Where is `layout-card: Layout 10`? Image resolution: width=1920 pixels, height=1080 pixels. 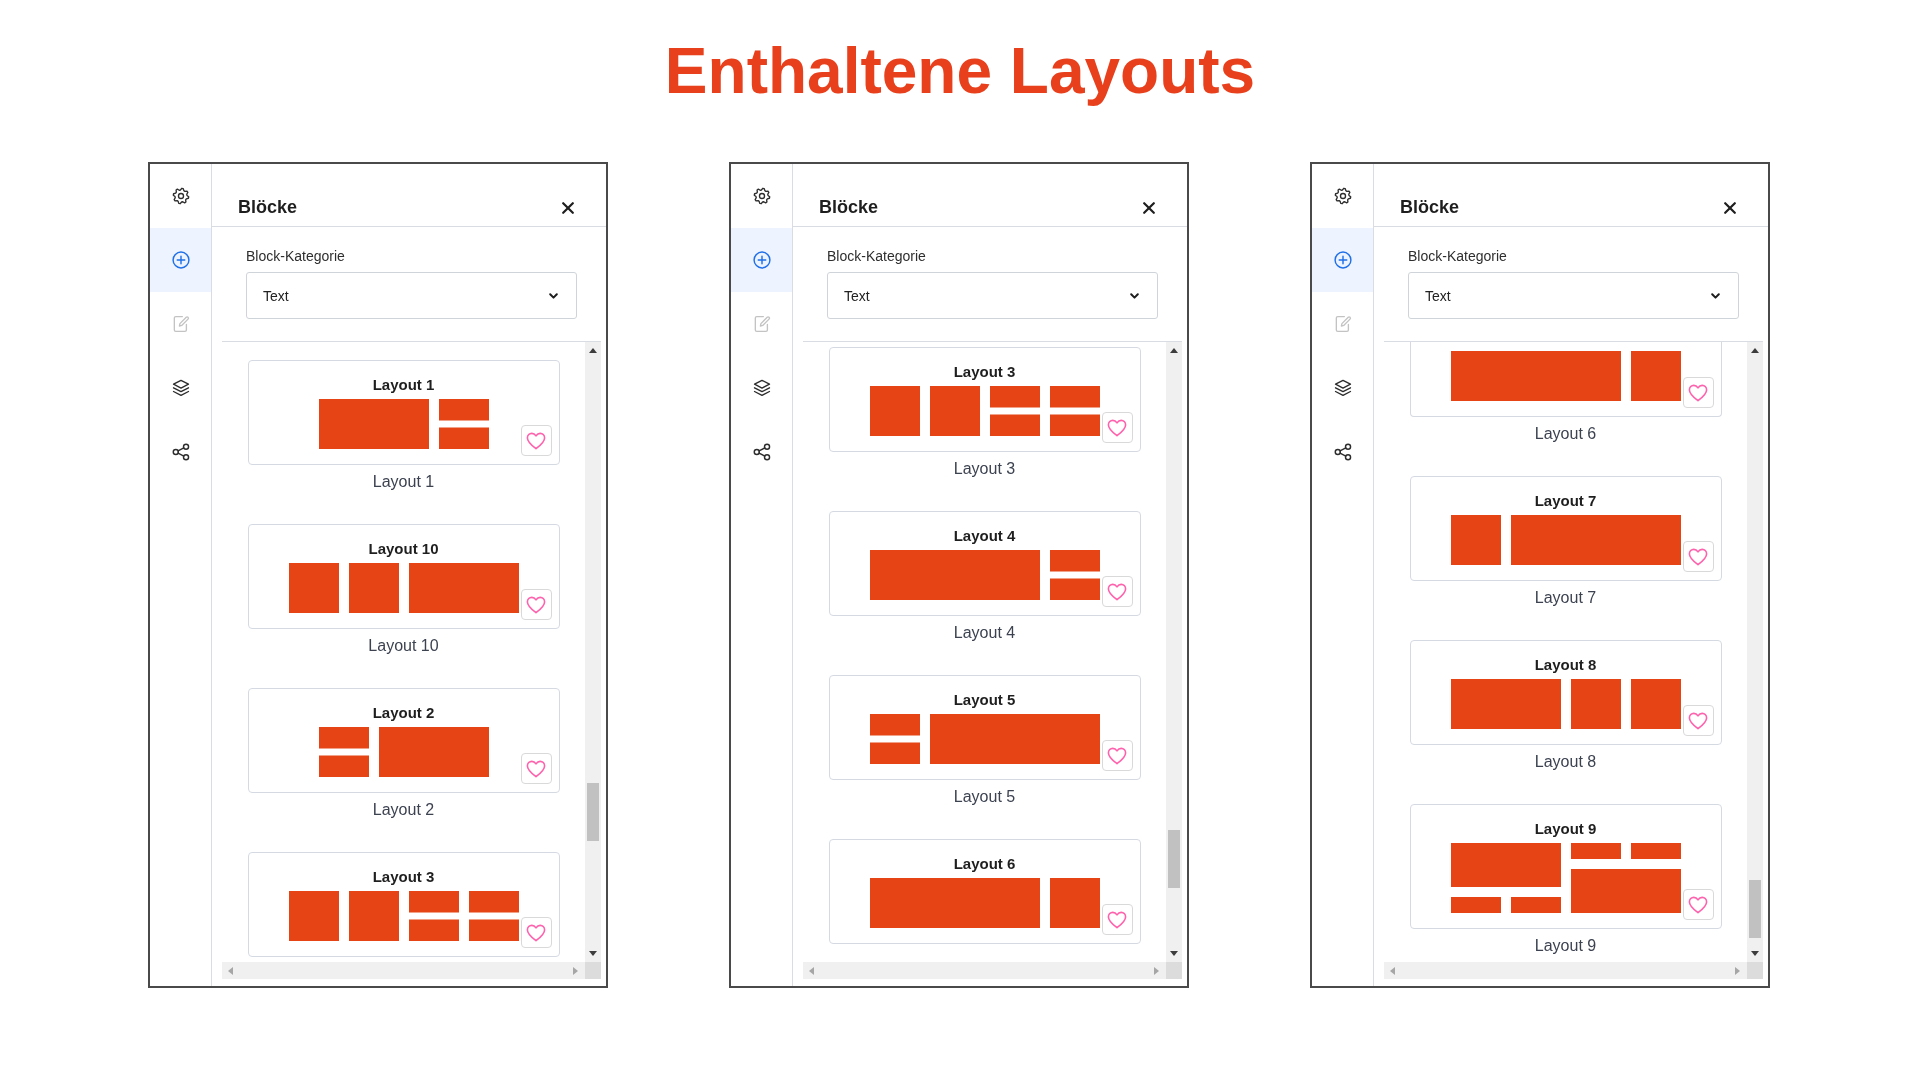
layout-card: Layout 10 is located at coordinates (403, 576).